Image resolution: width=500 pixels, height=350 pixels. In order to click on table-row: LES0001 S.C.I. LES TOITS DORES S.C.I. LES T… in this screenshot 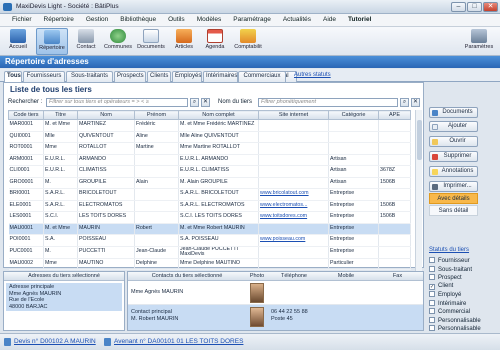, I will do `click(209, 217)`.